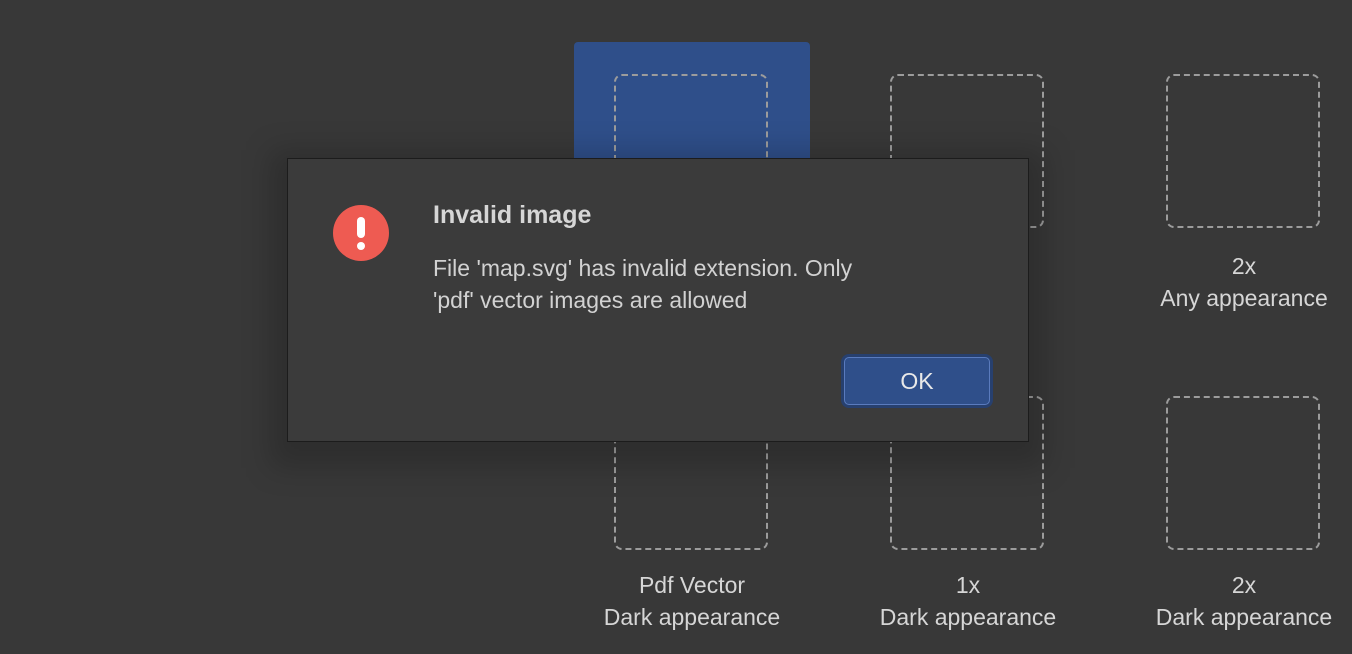  I want to click on dialog-title: Invalid image, so click(512, 215).